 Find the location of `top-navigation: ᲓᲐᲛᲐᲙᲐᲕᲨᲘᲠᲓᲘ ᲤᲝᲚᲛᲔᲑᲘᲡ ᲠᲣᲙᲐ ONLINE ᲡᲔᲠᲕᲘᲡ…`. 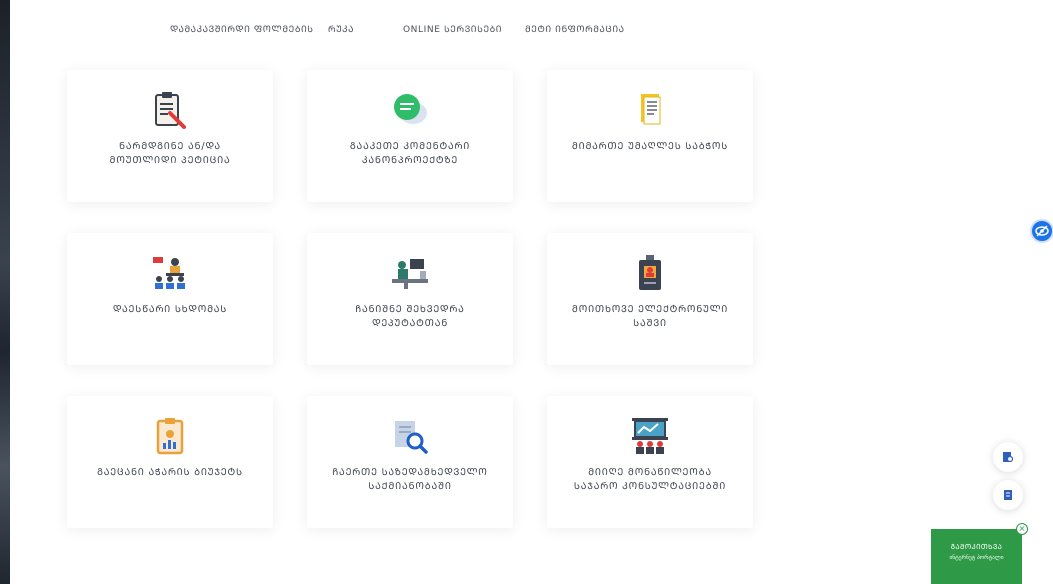

top-navigation: ᲓᲐᲛᲐᲙᲐᲕᲨᲘᲠᲓᲘ ᲤᲝᲚᲛᲔᲑᲘᲡ ᲠᲣᲙᲐ ONLINE ᲡᲔᲠᲕᲘᲡ… is located at coordinates (531, 28).